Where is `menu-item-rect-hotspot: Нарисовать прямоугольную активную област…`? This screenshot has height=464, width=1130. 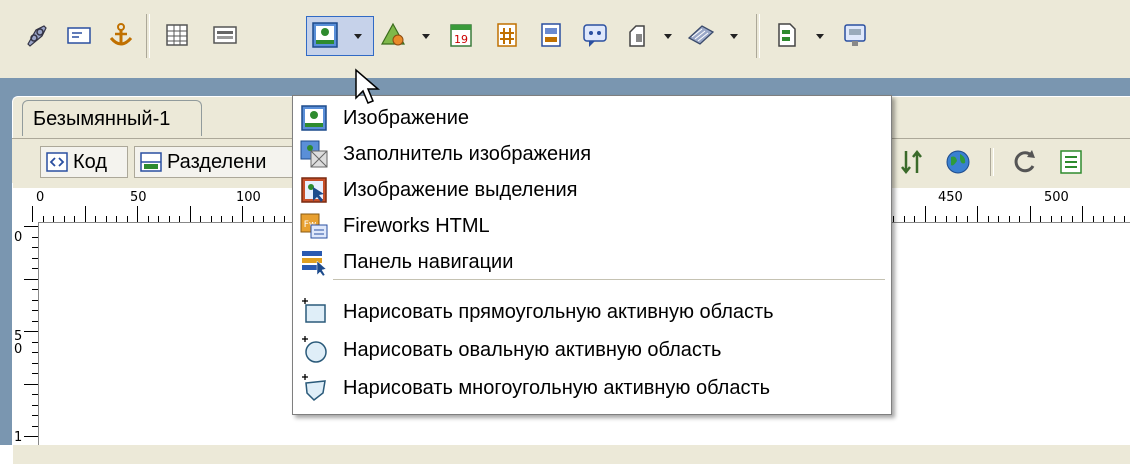
menu-item-rect-hotspot: Нарисовать прямоугольную активную област… is located at coordinates (592, 312).